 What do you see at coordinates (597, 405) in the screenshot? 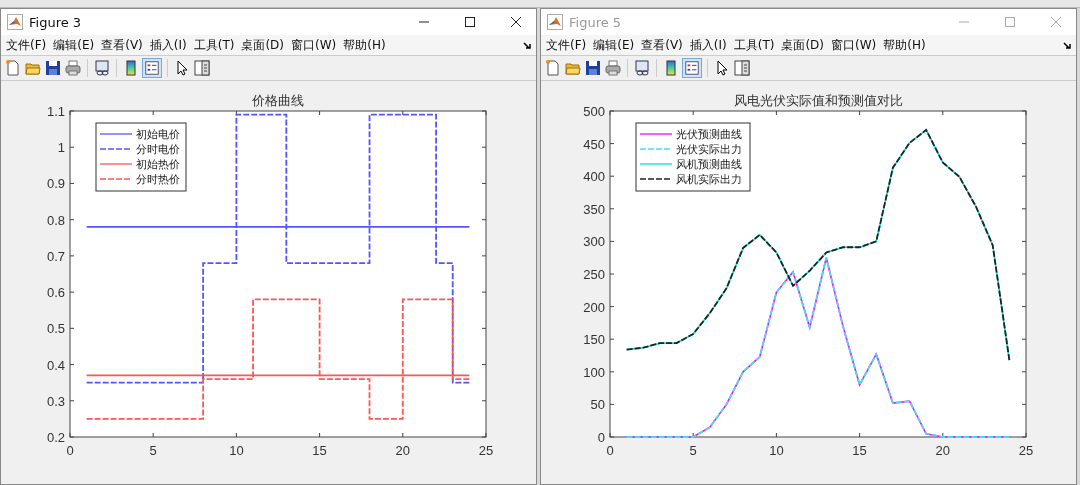
I see `tick-label: 50` at bounding box center [597, 405].